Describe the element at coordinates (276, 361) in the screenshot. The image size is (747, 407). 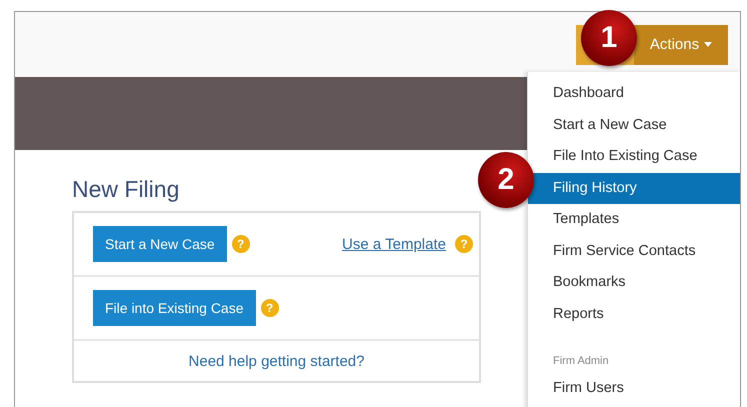
I see `help-link: Need help getting started?` at that location.